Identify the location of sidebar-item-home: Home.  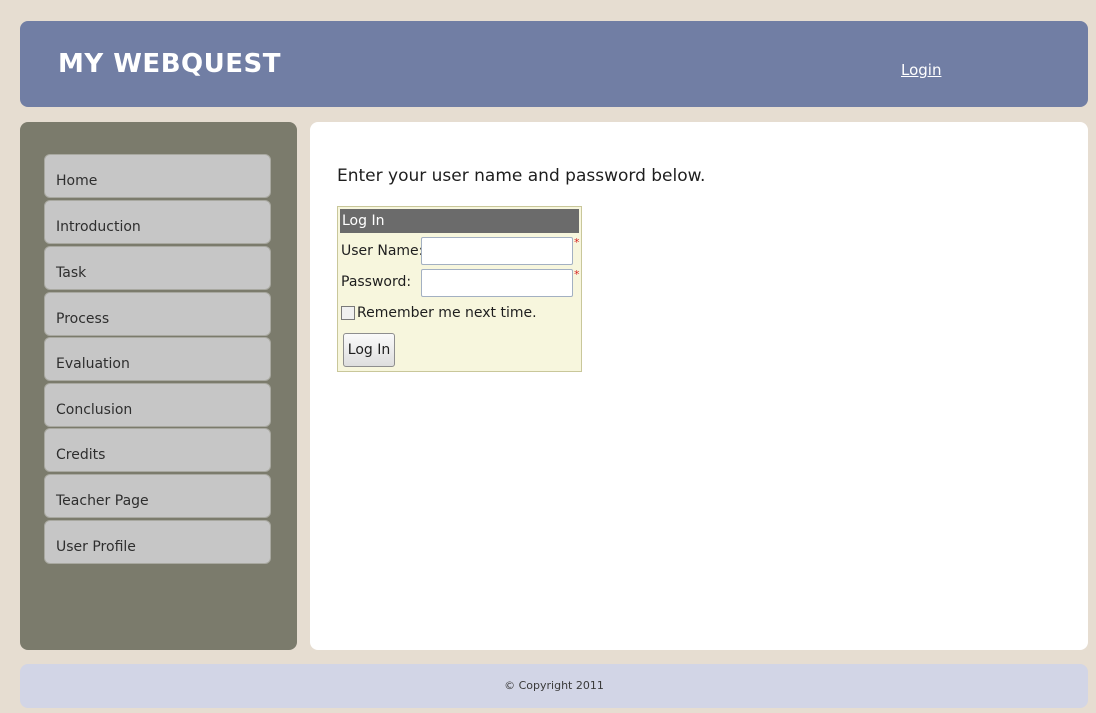
(157, 176).